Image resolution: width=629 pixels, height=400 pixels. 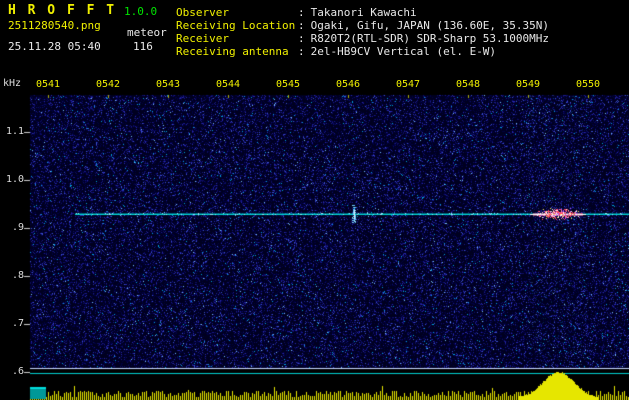 What do you see at coordinates (288, 84) in the screenshot?
I see `xtick-label: 0545` at bounding box center [288, 84].